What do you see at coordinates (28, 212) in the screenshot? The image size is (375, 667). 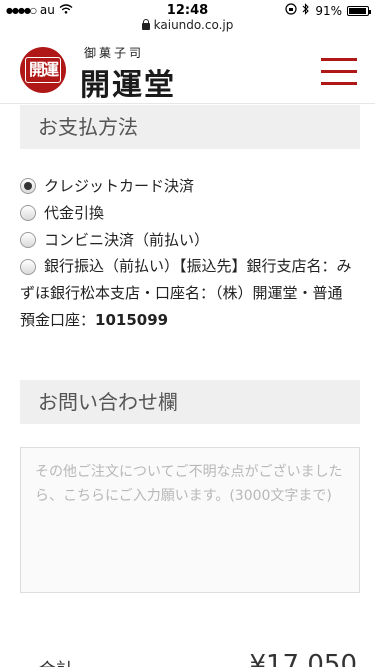 I see `radio-cod` at bounding box center [28, 212].